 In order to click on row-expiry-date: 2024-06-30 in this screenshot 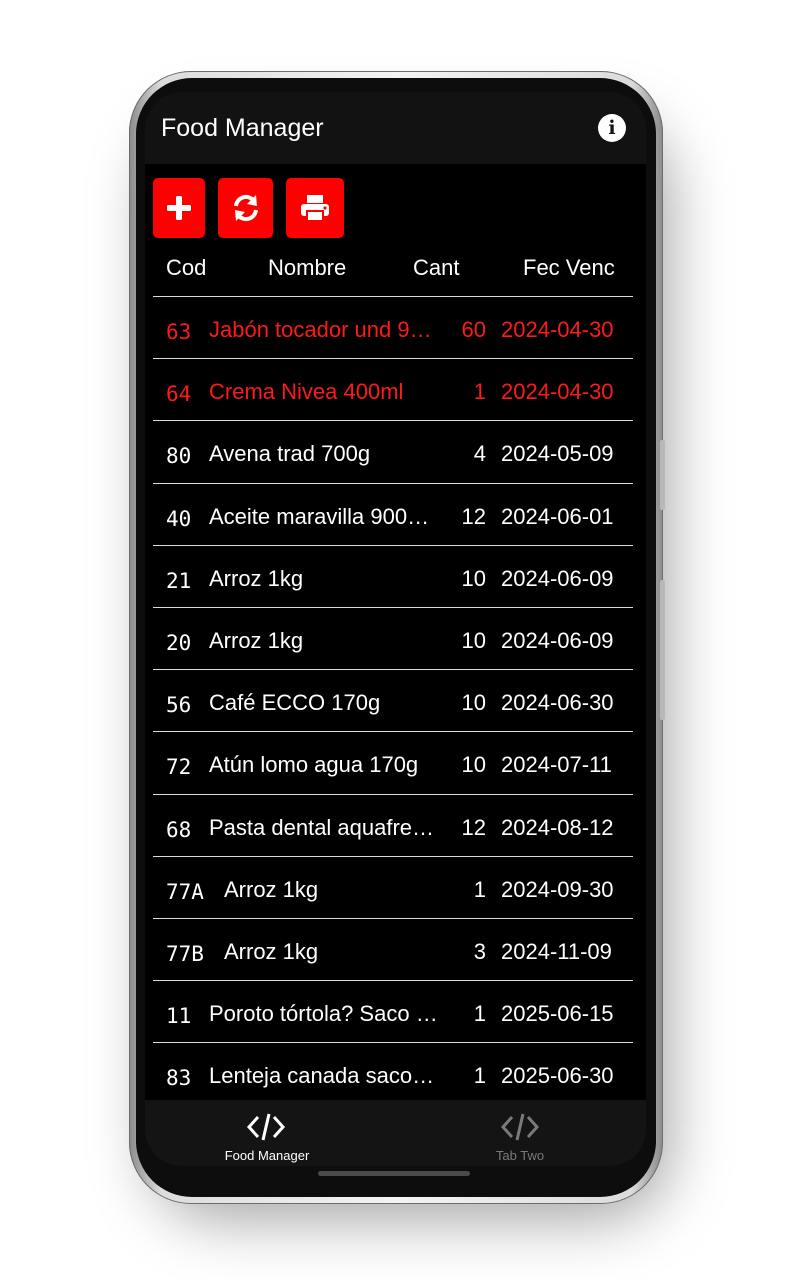, I will do `click(557, 703)`.